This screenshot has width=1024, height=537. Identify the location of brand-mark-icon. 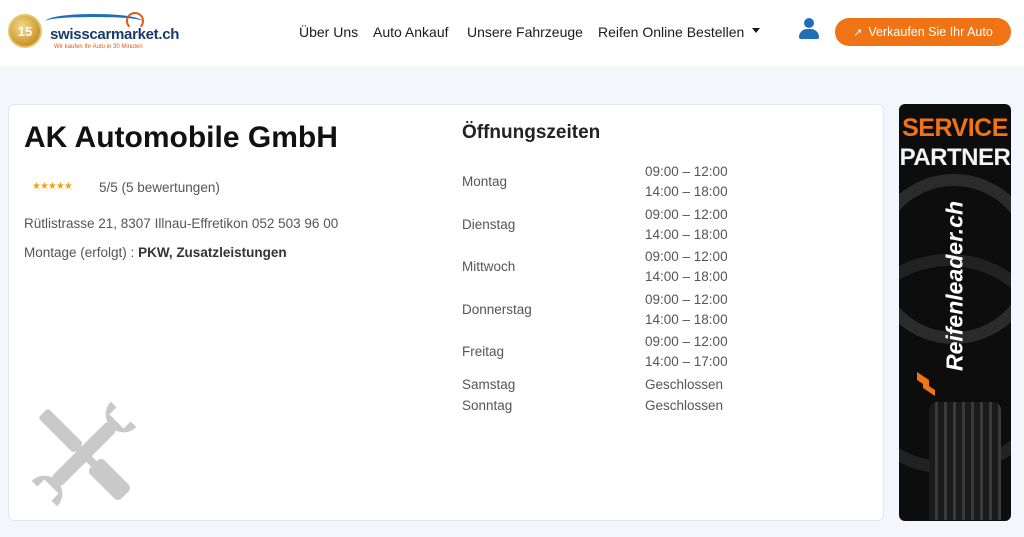
(926, 384).